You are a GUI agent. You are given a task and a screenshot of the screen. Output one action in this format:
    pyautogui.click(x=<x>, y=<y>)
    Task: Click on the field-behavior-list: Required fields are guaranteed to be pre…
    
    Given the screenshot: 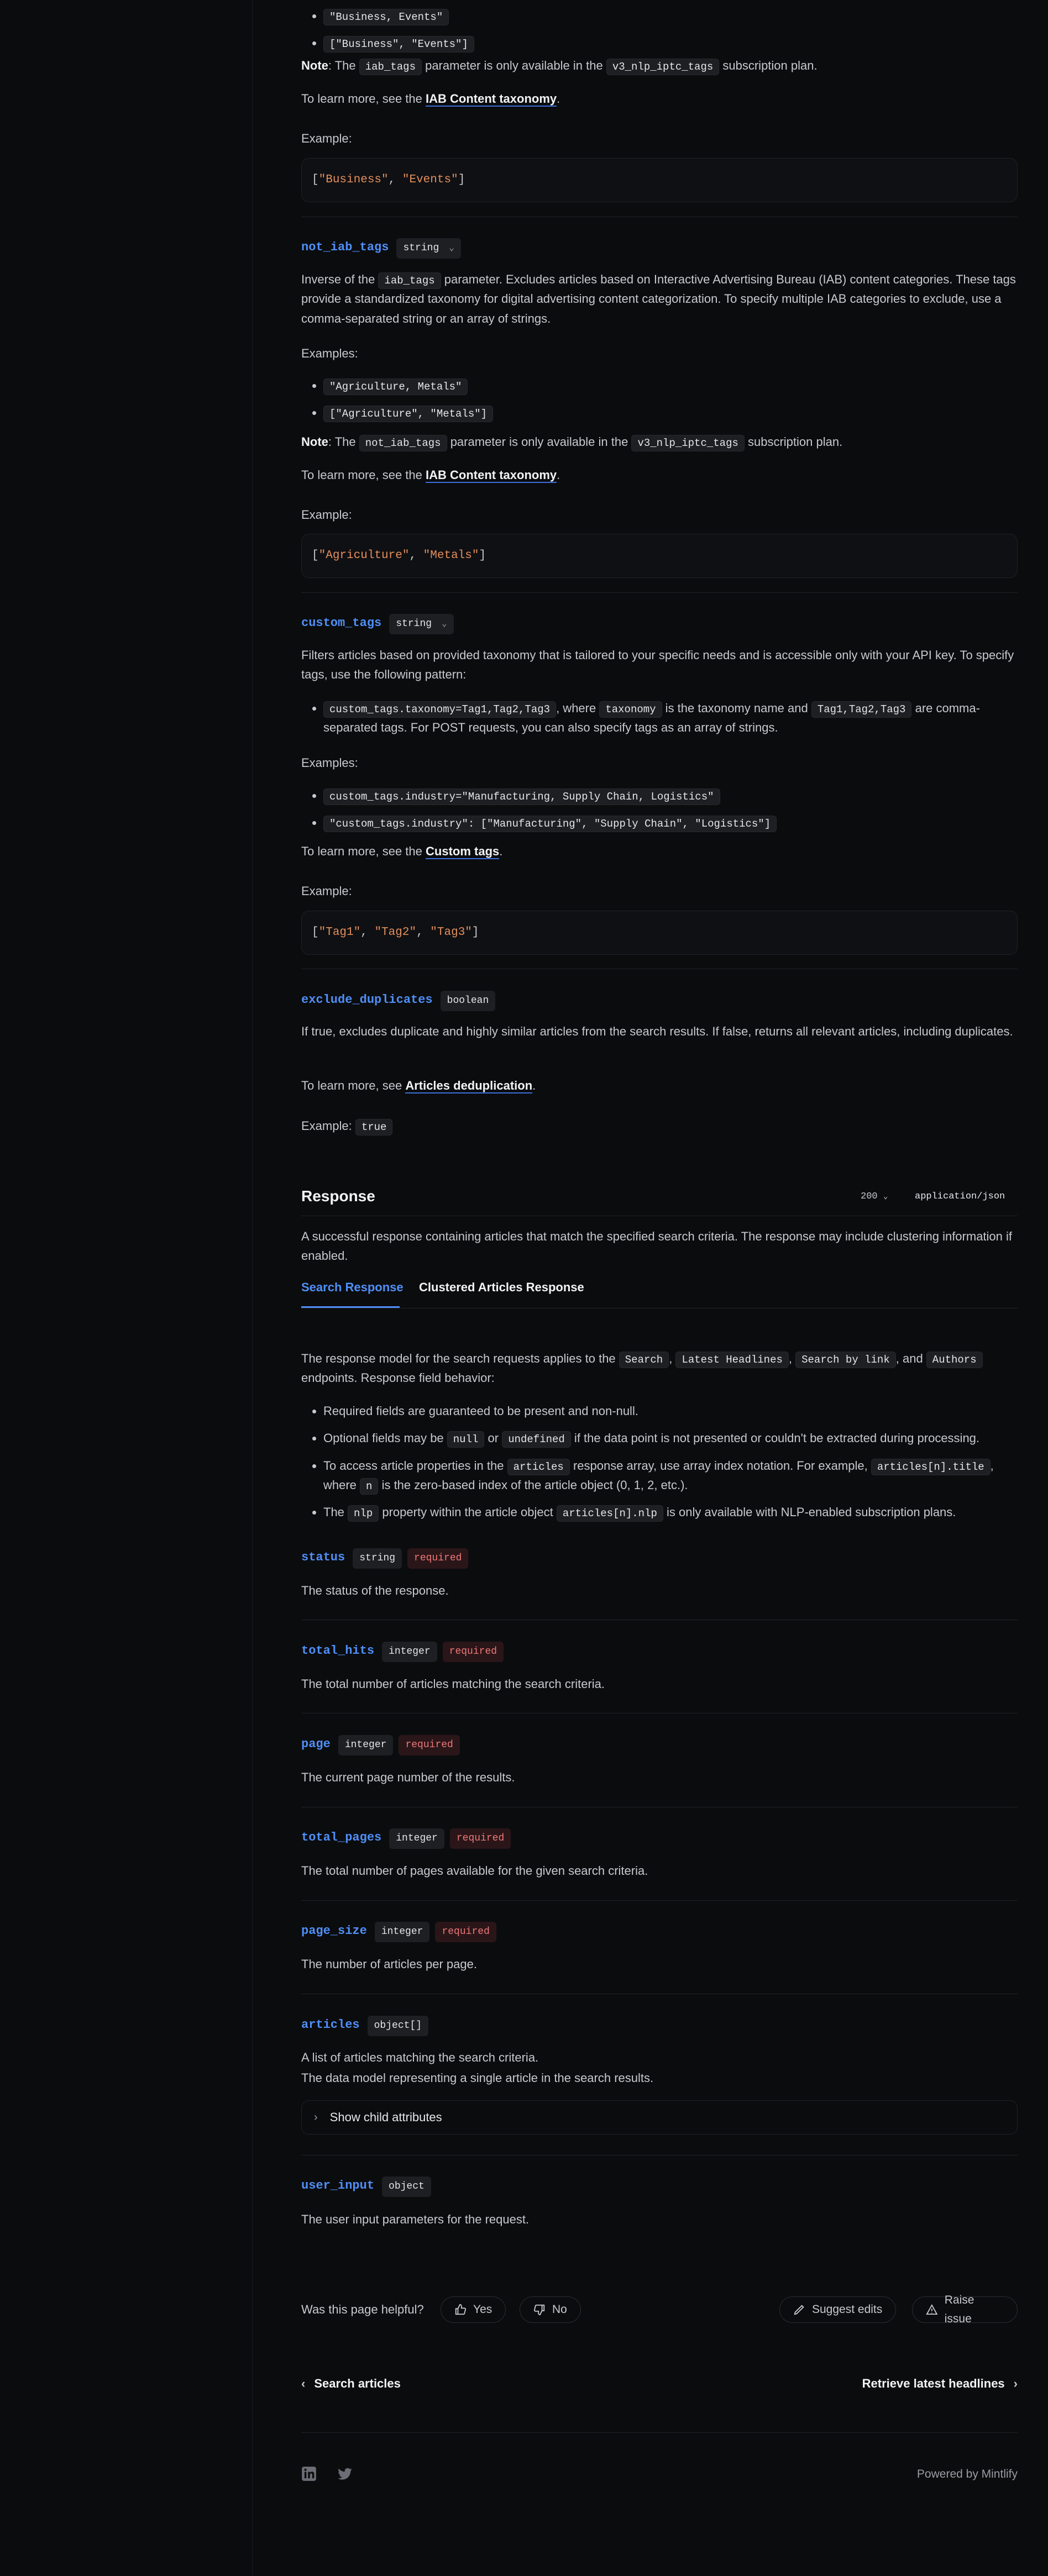 What is the action you would take?
    pyautogui.click(x=659, y=1462)
    